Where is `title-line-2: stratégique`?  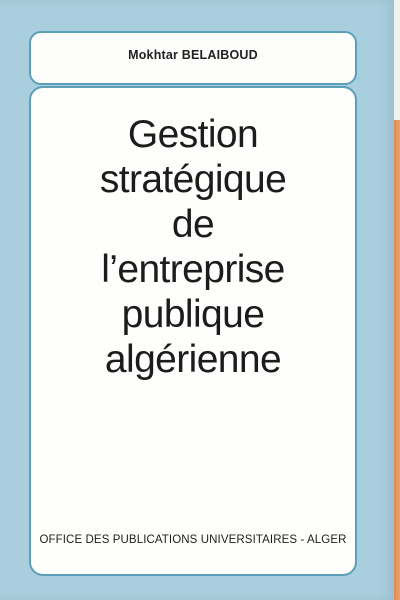
title-line-2: stratégique is located at coordinates (193, 179).